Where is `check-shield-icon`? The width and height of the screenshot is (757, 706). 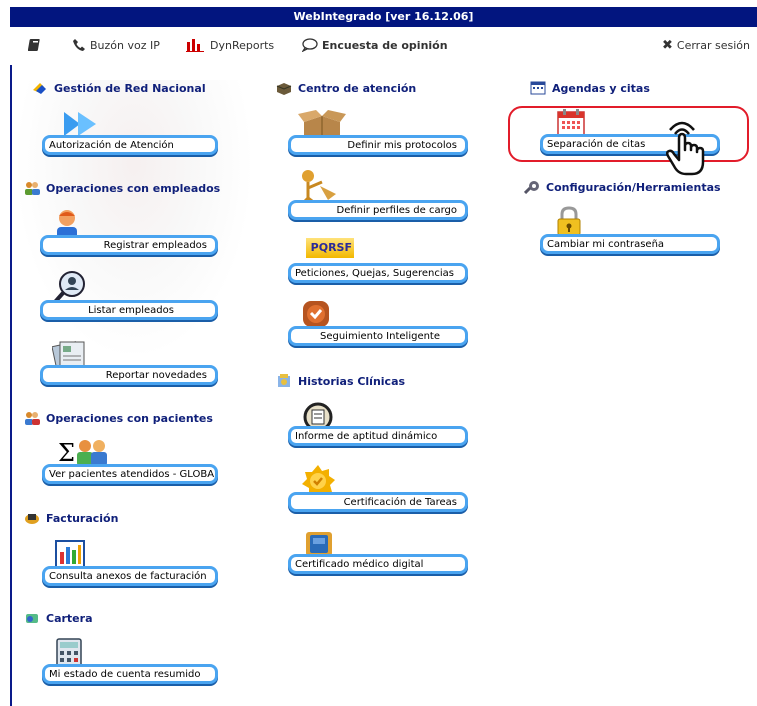
check-shield-icon is located at coordinates (316, 314).